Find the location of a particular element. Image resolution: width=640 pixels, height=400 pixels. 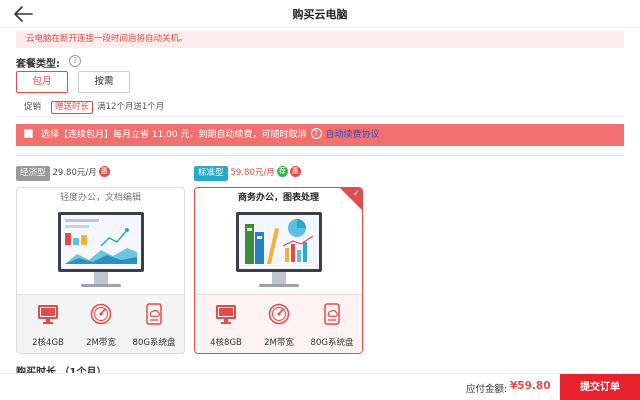

auto-renew-bar: 选择【连续包月】每月立省 11.00 元，到期自动续费，可随时取消? 自动续费协议 is located at coordinates (320, 135).